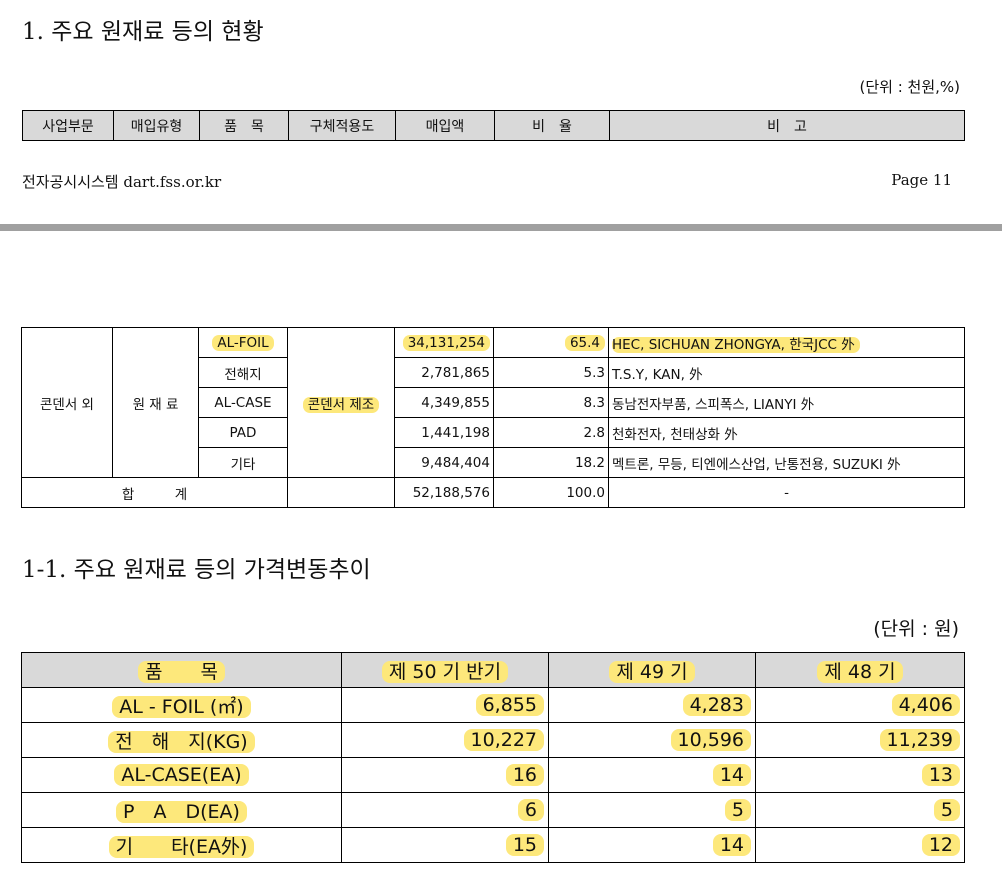 The height and width of the screenshot is (878, 1002). What do you see at coordinates (552, 125) in the screenshot?
I see `col-header-ratio: 비 율` at bounding box center [552, 125].